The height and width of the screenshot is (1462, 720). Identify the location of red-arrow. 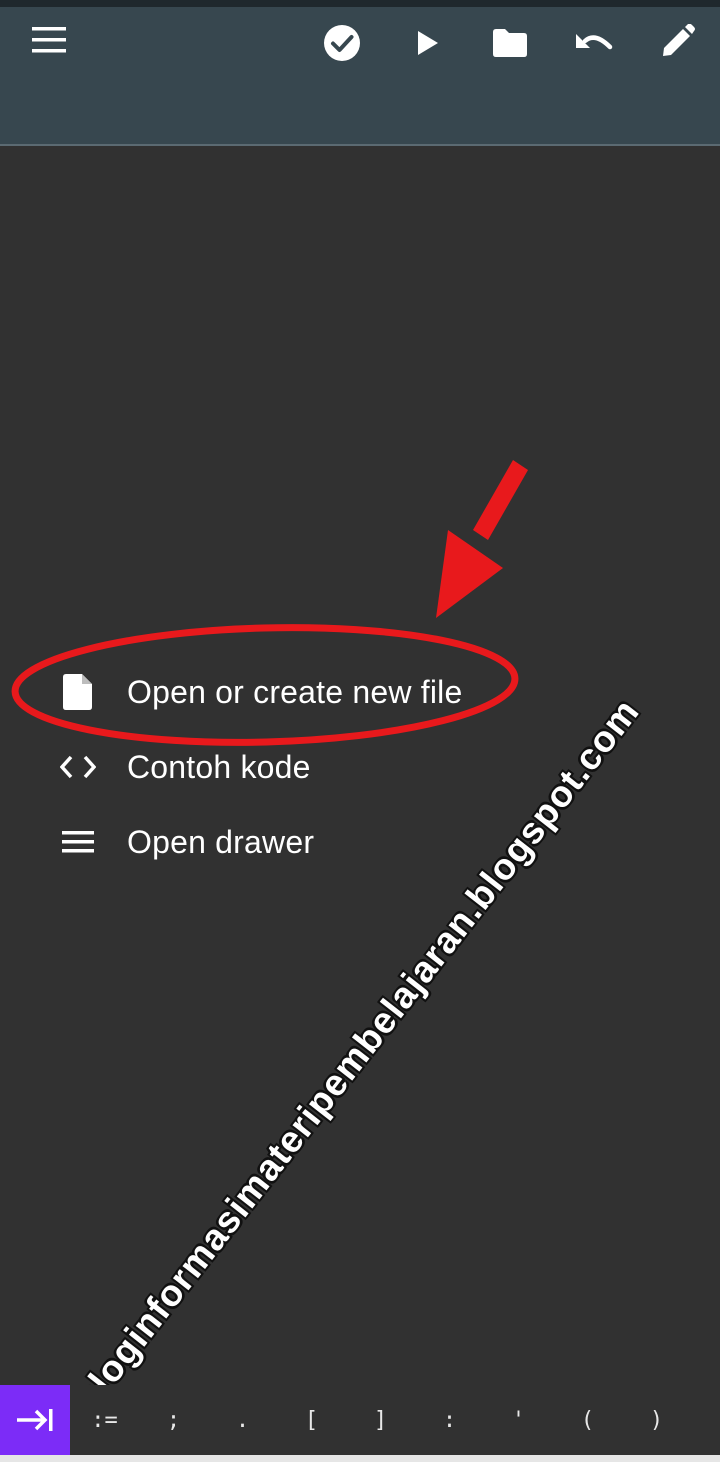
(482, 539).